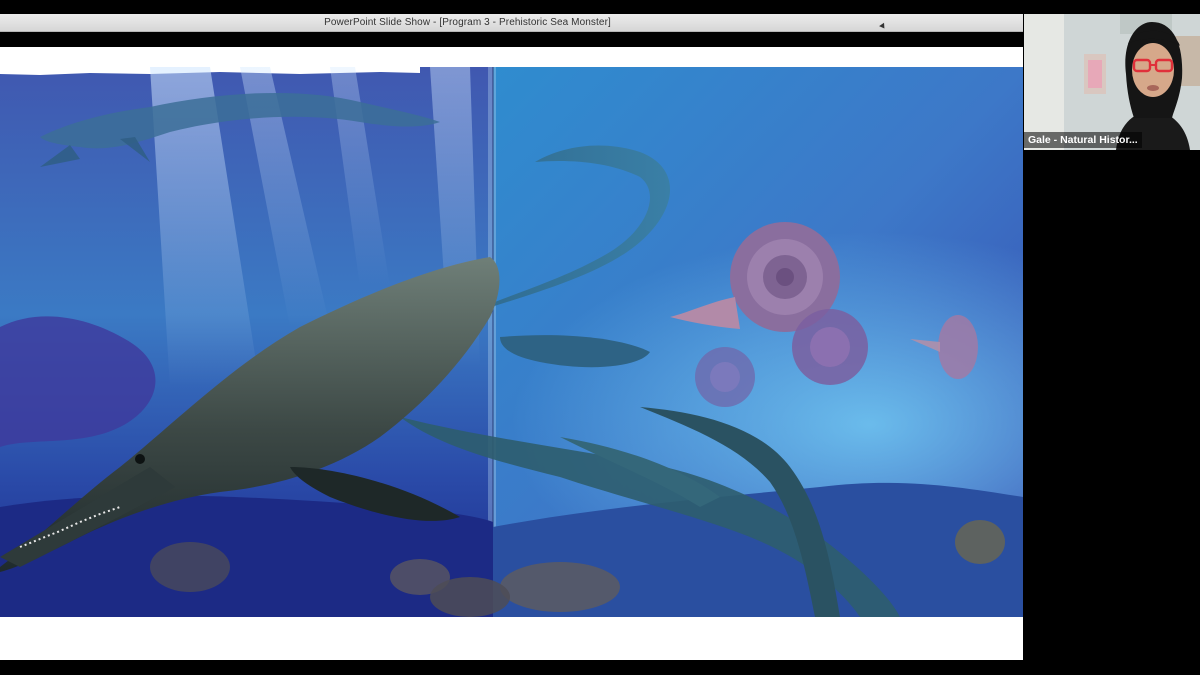  Describe the element at coordinates (883, 26) in the screenshot. I see `mouse-cursor-icon` at that location.